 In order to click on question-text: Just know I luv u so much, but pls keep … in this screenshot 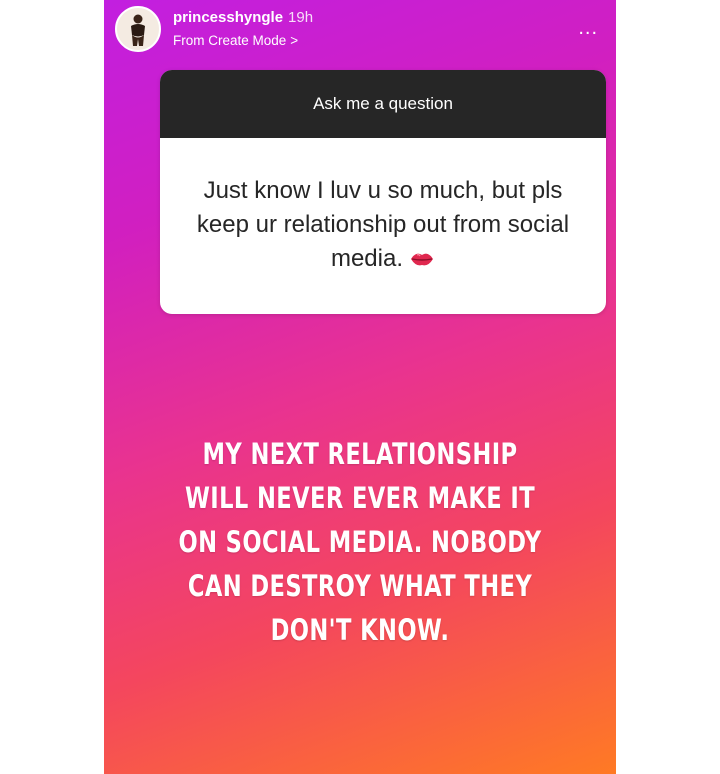, I will do `click(383, 224)`.